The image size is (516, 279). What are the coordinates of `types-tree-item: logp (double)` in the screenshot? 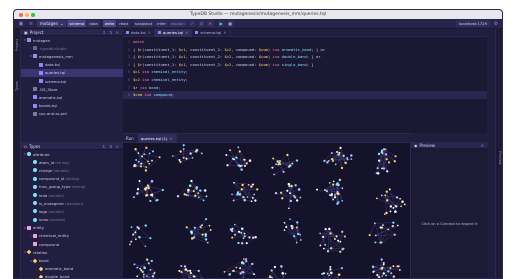 It's located at (72, 211).